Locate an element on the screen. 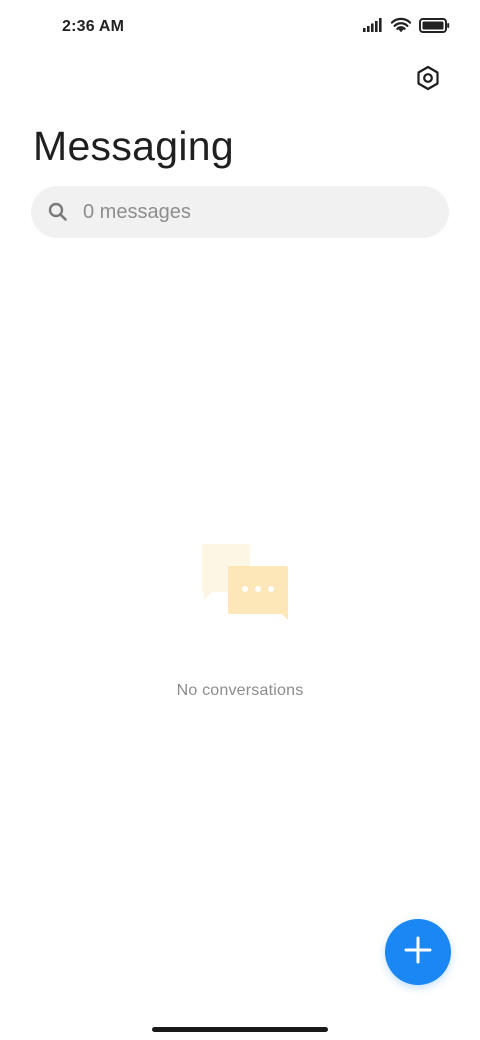 The image size is (480, 1040). status-icons is located at coordinates (406, 25).